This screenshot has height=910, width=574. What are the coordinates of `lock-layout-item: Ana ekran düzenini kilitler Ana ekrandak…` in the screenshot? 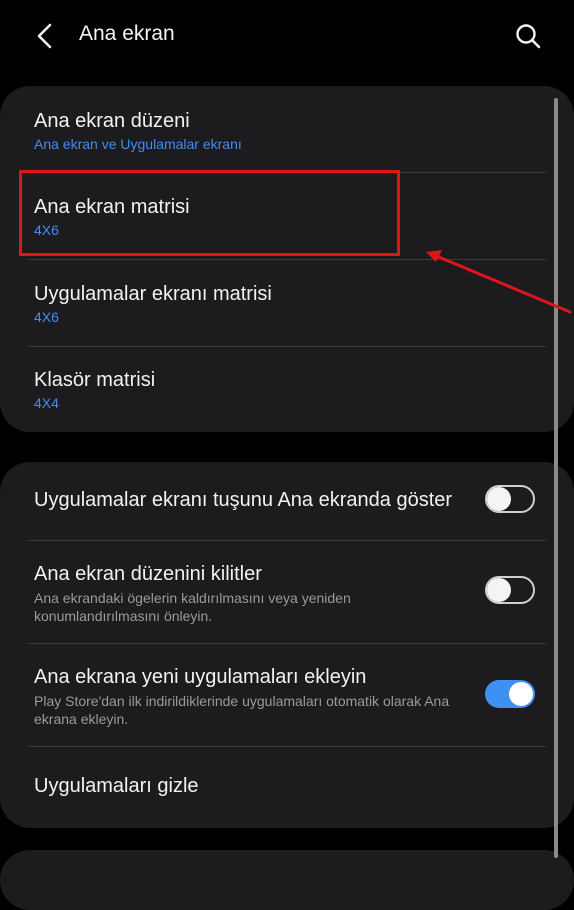 It's located at (287, 592).